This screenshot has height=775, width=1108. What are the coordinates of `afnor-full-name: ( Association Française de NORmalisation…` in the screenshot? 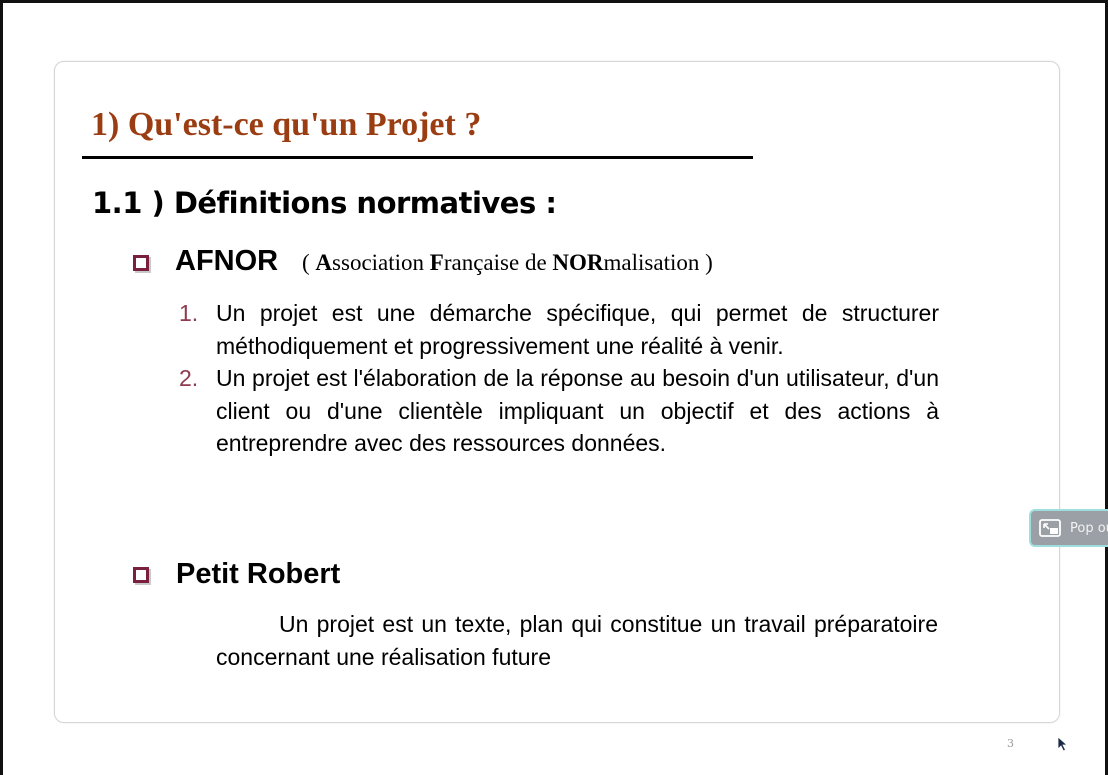 It's located at (507, 263).